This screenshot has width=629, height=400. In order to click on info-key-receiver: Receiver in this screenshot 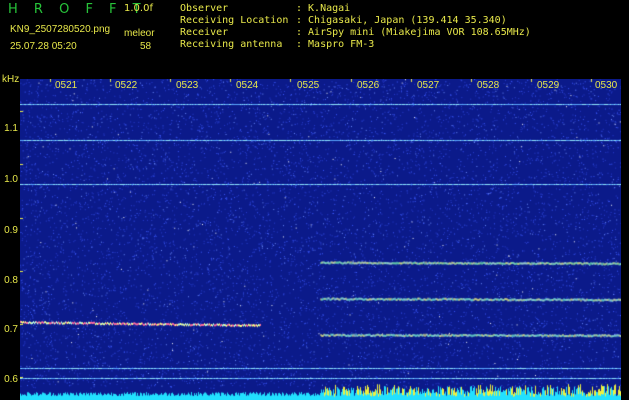, I will do `click(204, 32)`.